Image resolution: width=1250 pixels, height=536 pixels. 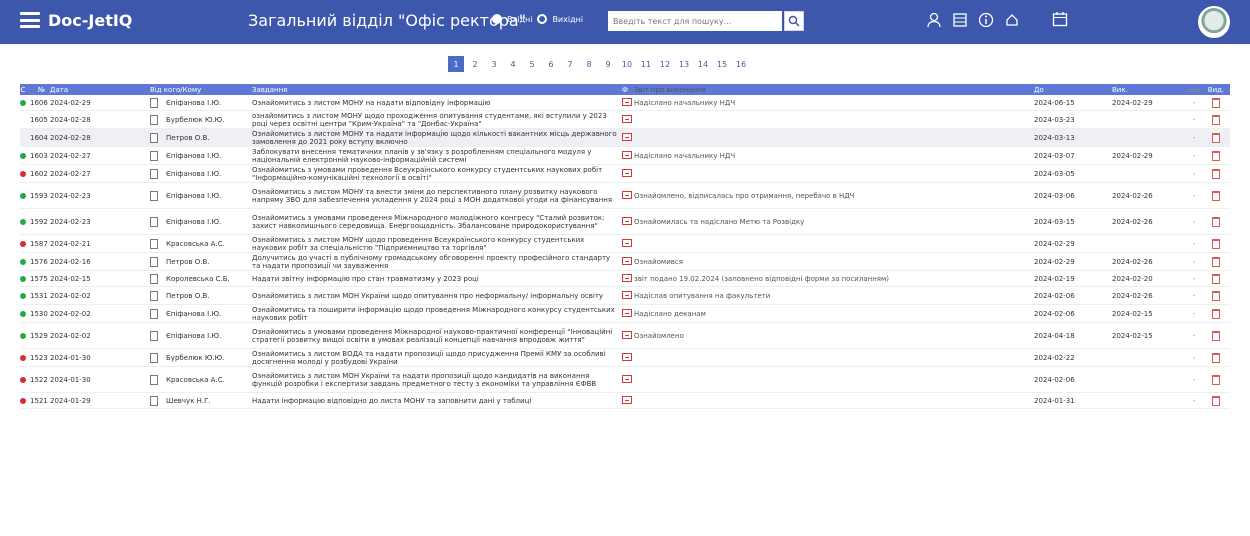 I want to click on page-4: 4, so click(x=513, y=64).